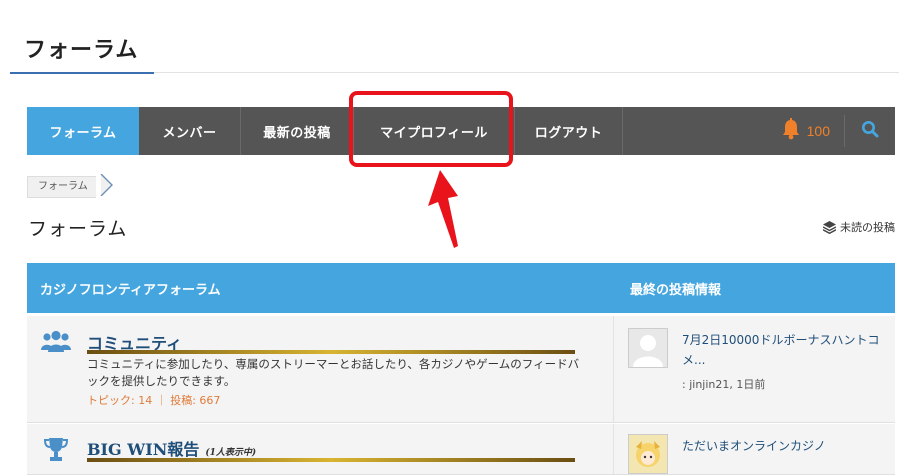 The image size is (899, 475). I want to click on viewing-count: (1人表示中), so click(231, 453).